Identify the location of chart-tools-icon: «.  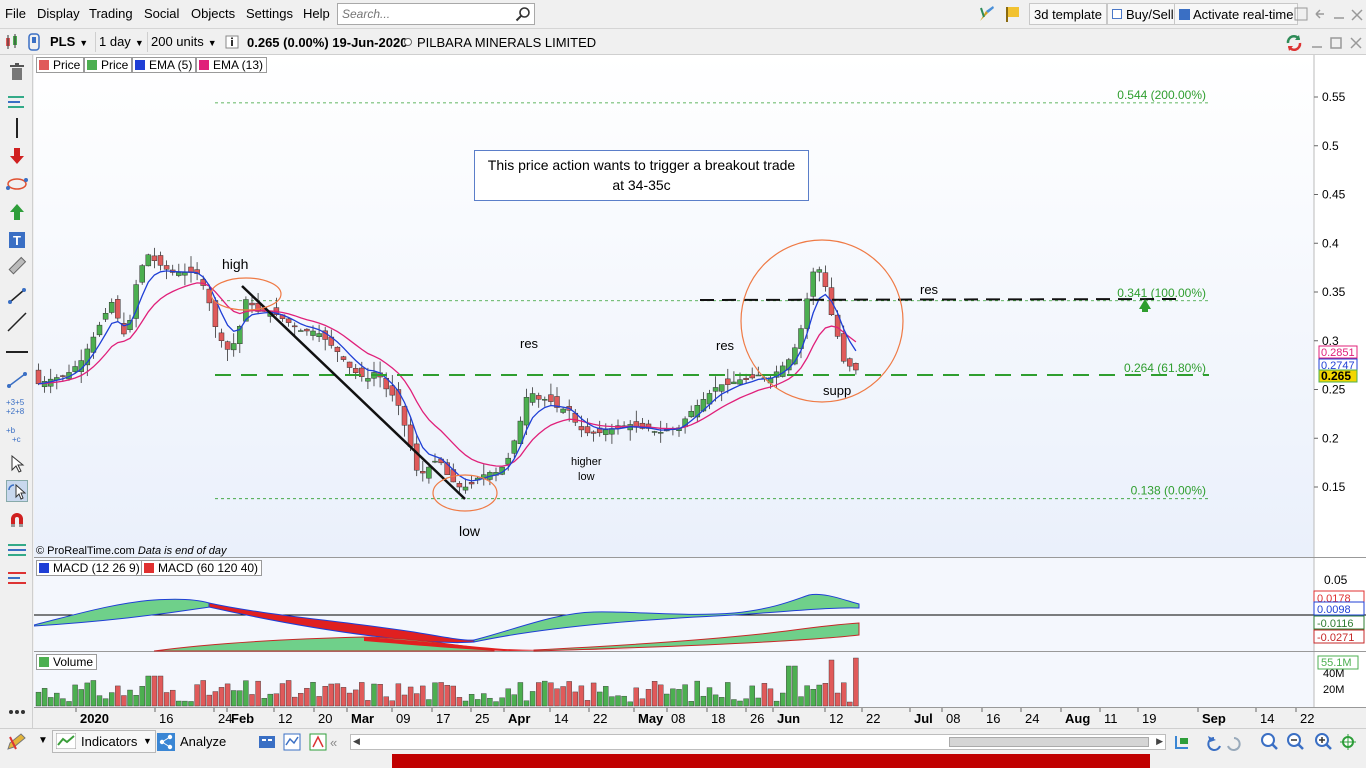
(298, 742).